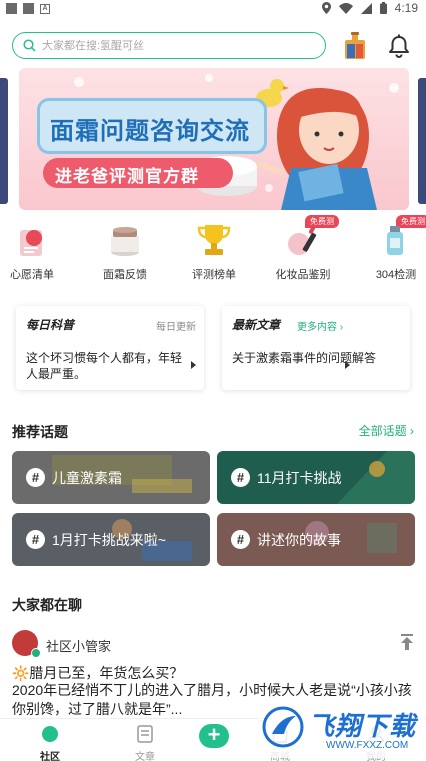 The height and width of the screenshot is (761, 426). What do you see at coordinates (355, 46) in the screenshot?
I see `gift-box-icon` at bounding box center [355, 46].